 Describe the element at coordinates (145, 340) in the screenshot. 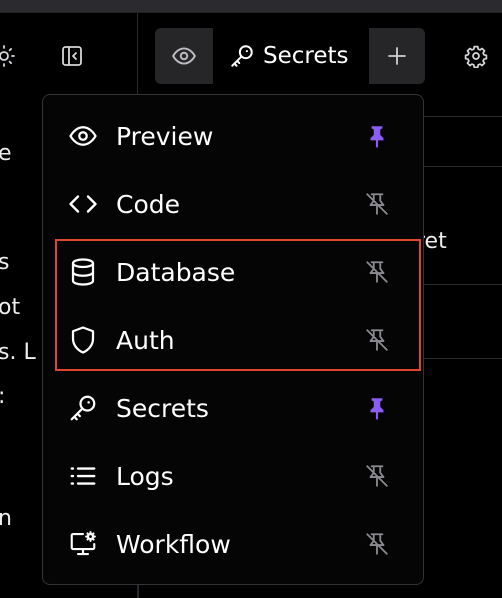

I see `menu-item-label: Auth` at that location.